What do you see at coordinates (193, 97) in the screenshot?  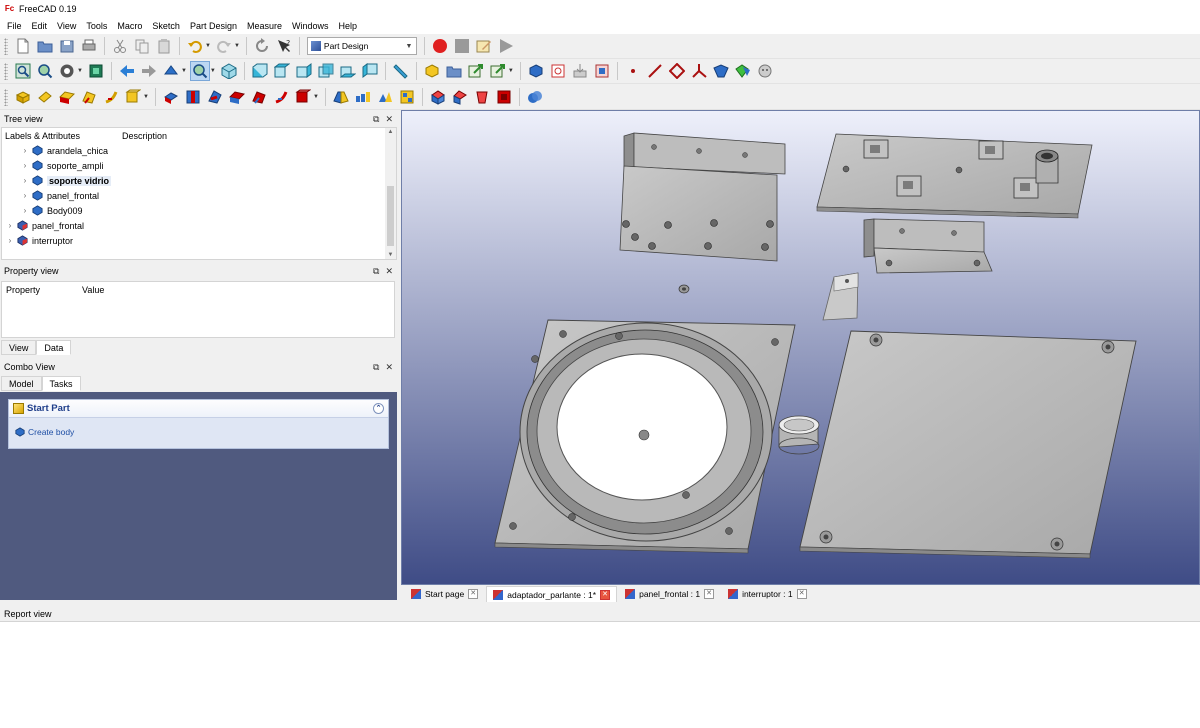 I see `hole-icon` at bounding box center [193, 97].